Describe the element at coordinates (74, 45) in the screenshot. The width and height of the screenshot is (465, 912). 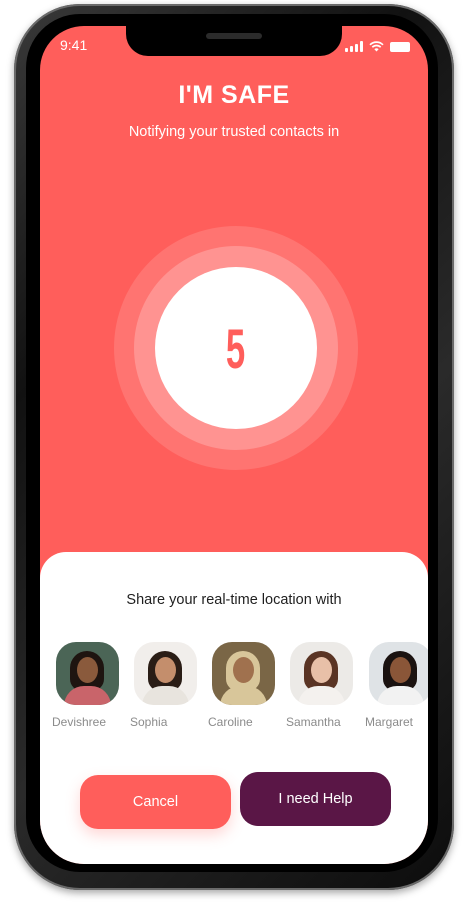
I see `status-time: 9:41` at that location.